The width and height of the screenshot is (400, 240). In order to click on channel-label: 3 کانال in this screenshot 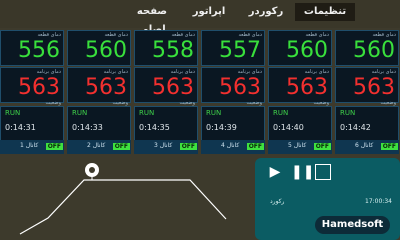, I will do `click(163, 145)`.